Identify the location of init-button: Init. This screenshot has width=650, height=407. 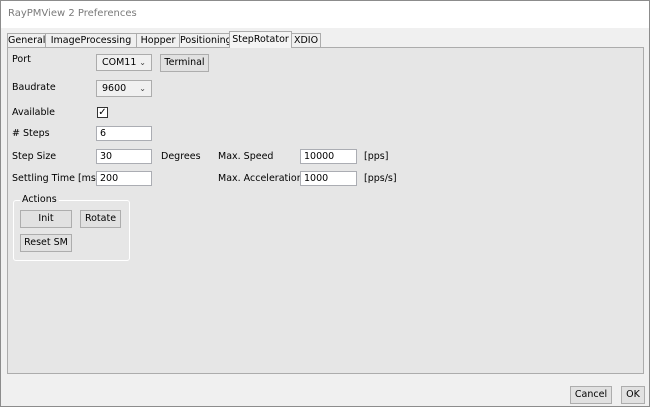
(46, 219).